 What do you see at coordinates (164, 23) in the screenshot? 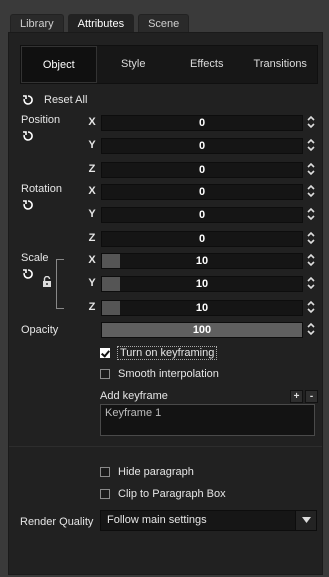
I see `tab-scene: Scene` at bounding box center [164, 23].